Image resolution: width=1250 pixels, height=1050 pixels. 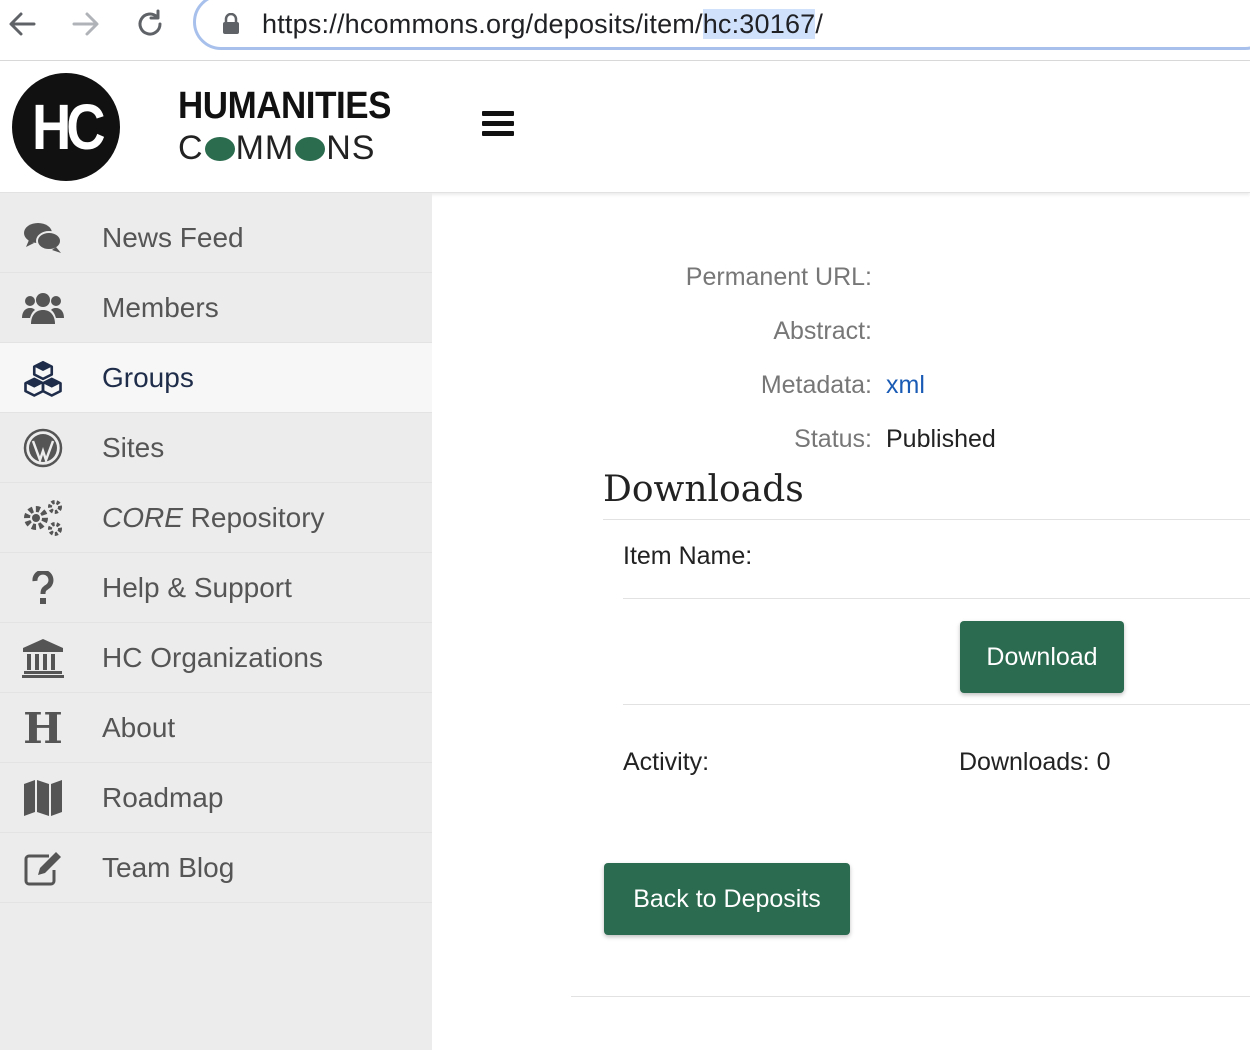 I want to click on sidebar-item-roadmap: Roadmap, so click(x=216, y=798).